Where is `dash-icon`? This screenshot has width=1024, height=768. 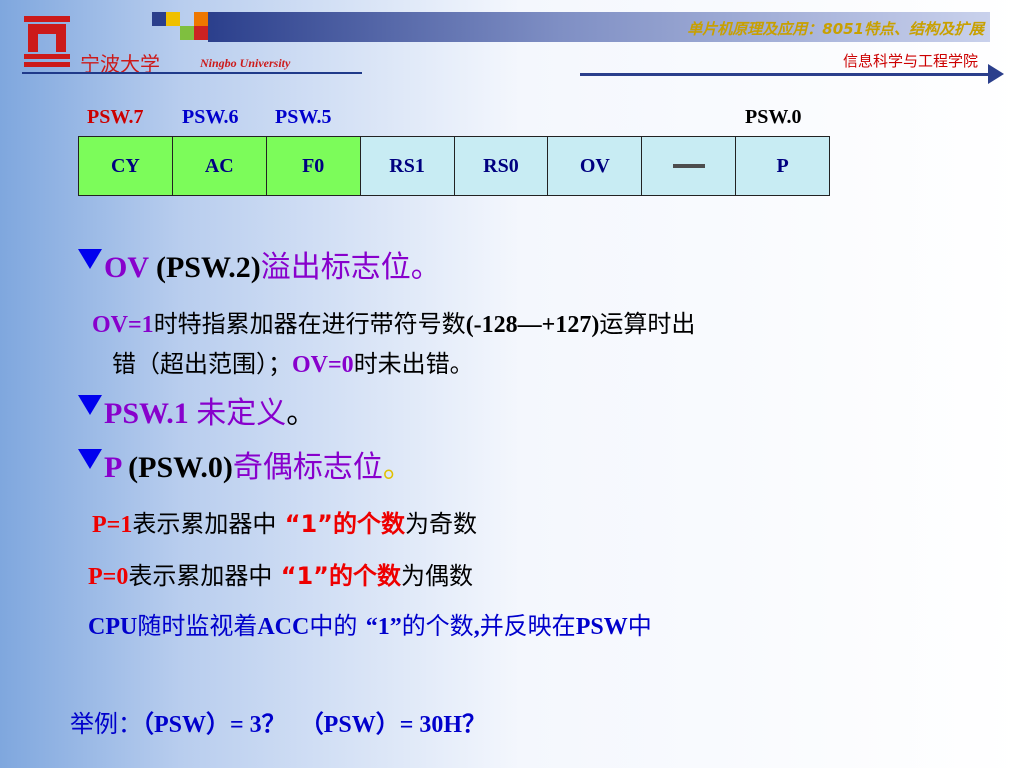
dash-icon is located at coordinates (688, 166).